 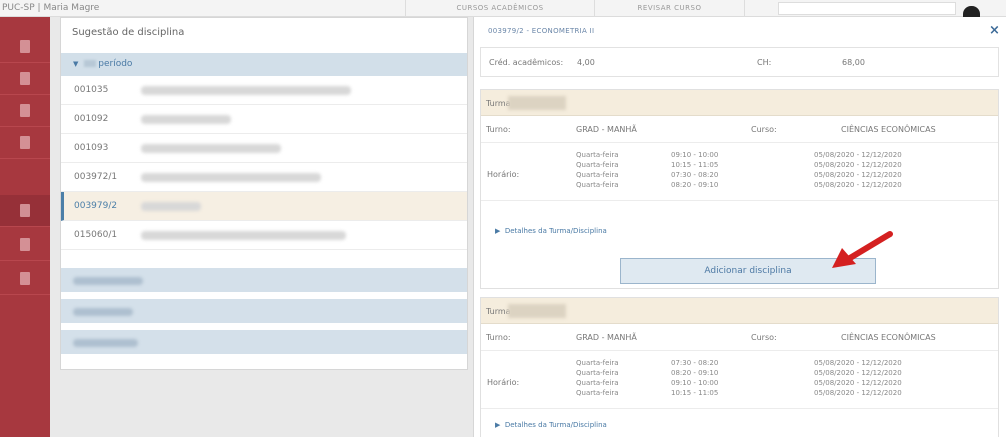 I want to click on file-icon, so click(x=25, y=110).